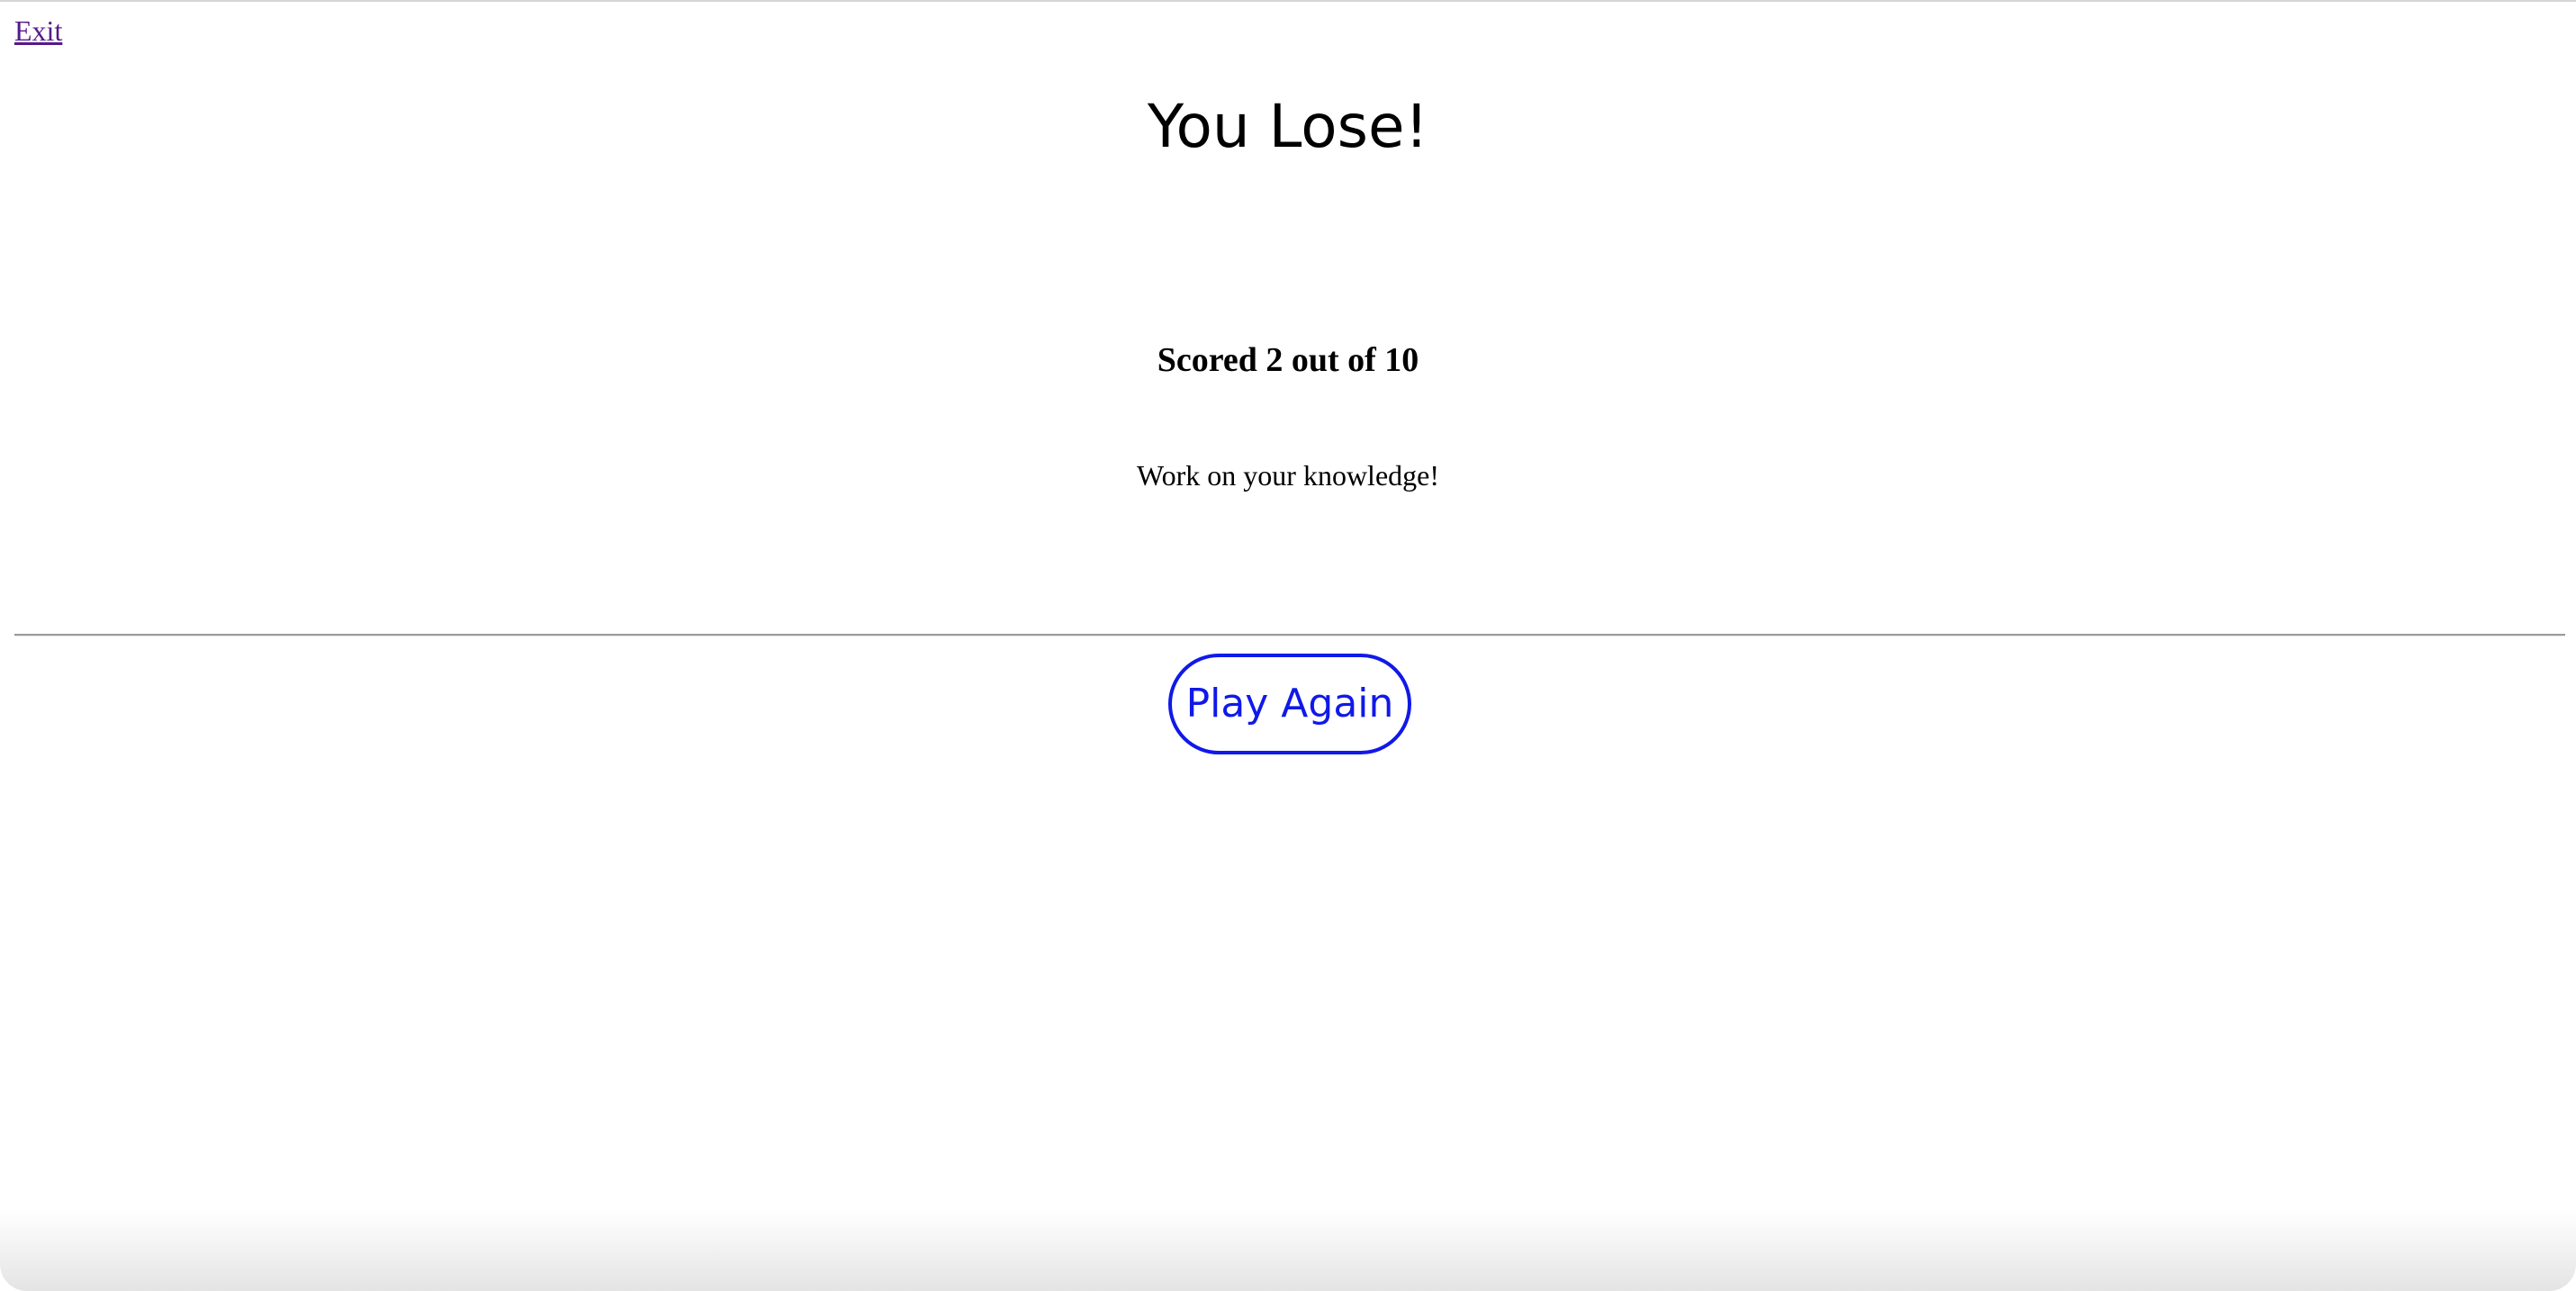 Image resolution: width=2576 pixels, height=1291 pixels. I want to click on divider, so click(1289, 635).